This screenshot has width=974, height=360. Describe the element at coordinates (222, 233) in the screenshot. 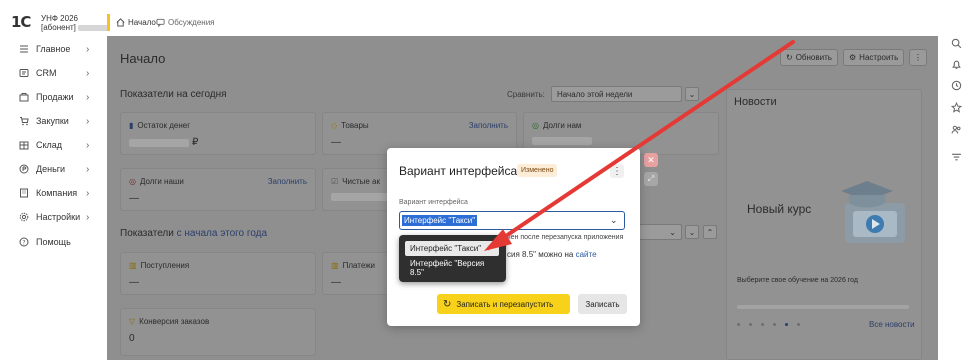

I see `period-link: с начала этого года` at that location.